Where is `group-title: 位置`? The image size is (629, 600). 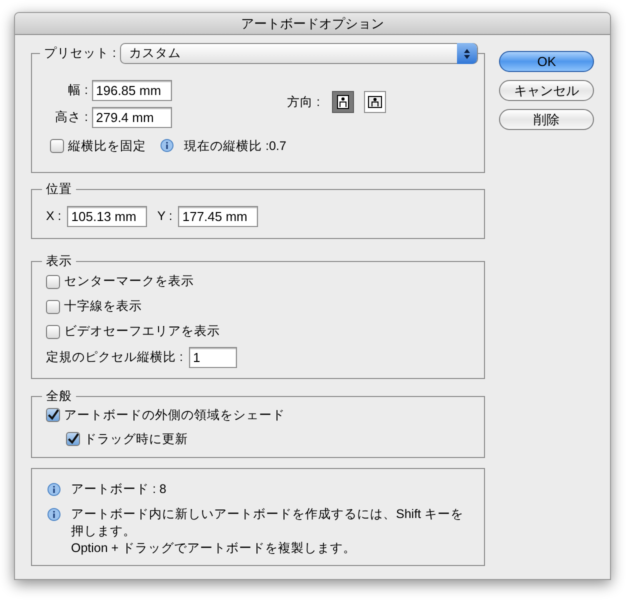 group-title: 位置 is located at coordinates (59, 189).